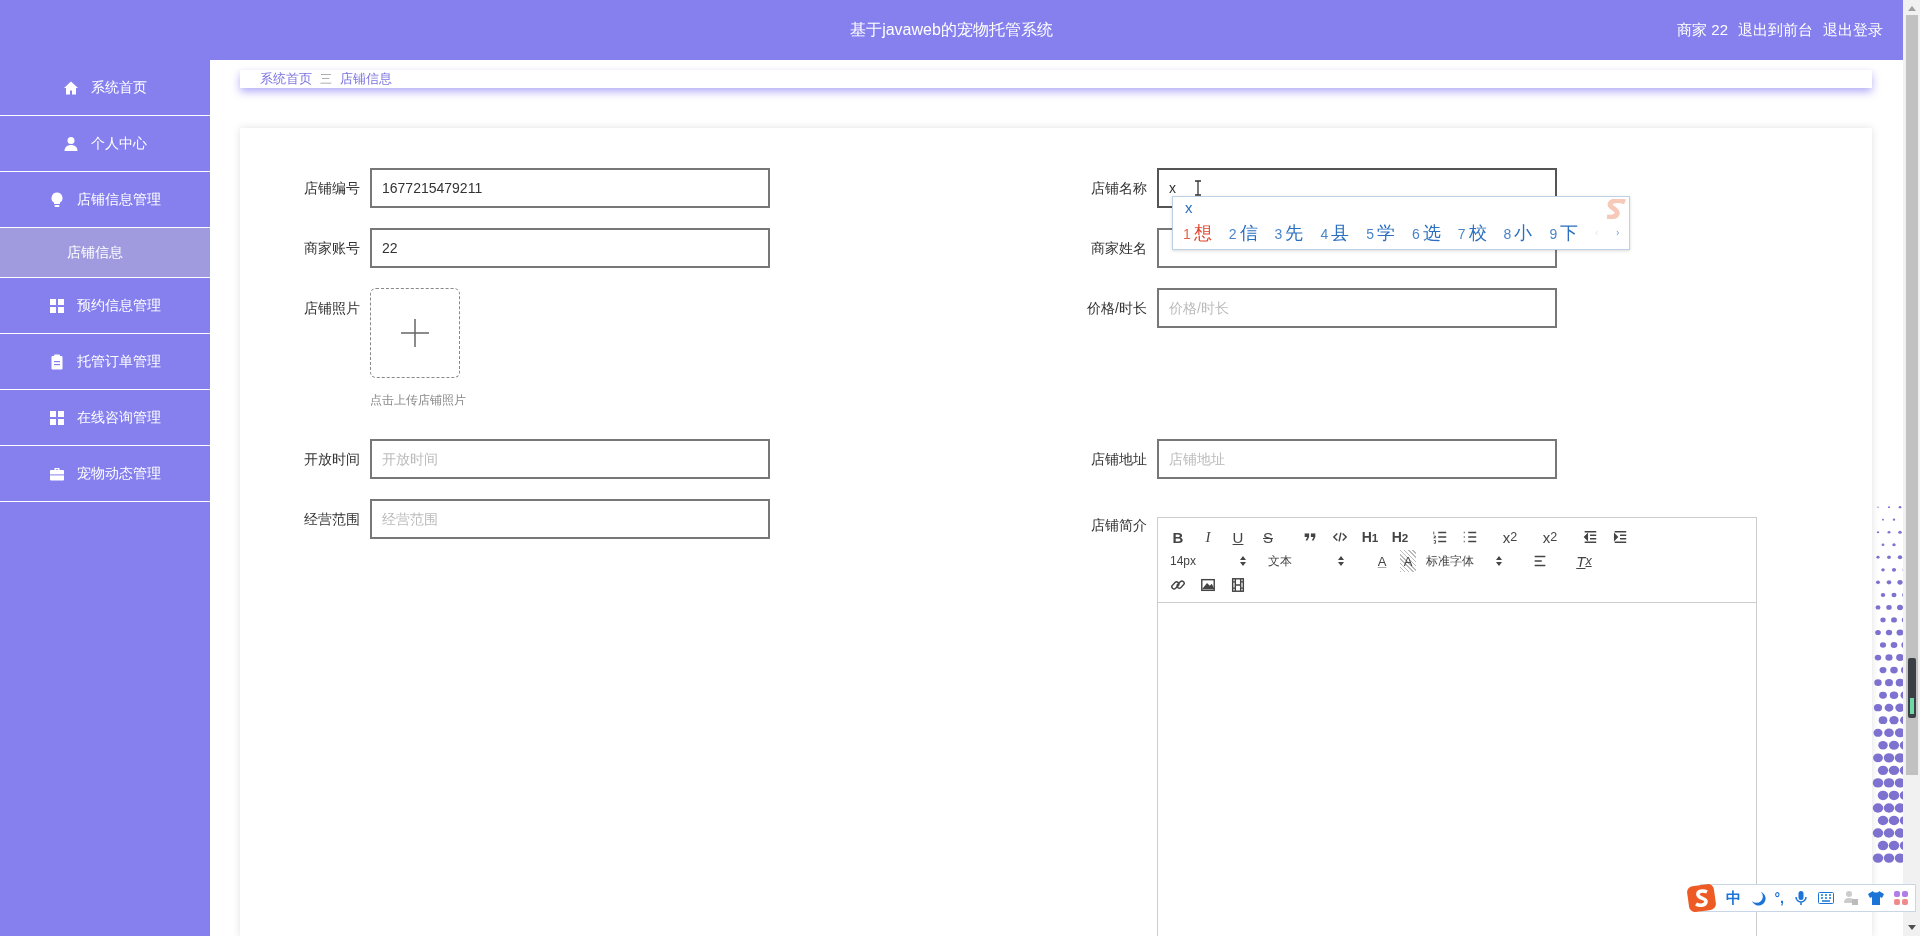 The width and height of the screenshot is (1920, 936). Describe the element at coordinates (1702, 30) in the screenshot. I see `user-label: 商家 22` at that location.